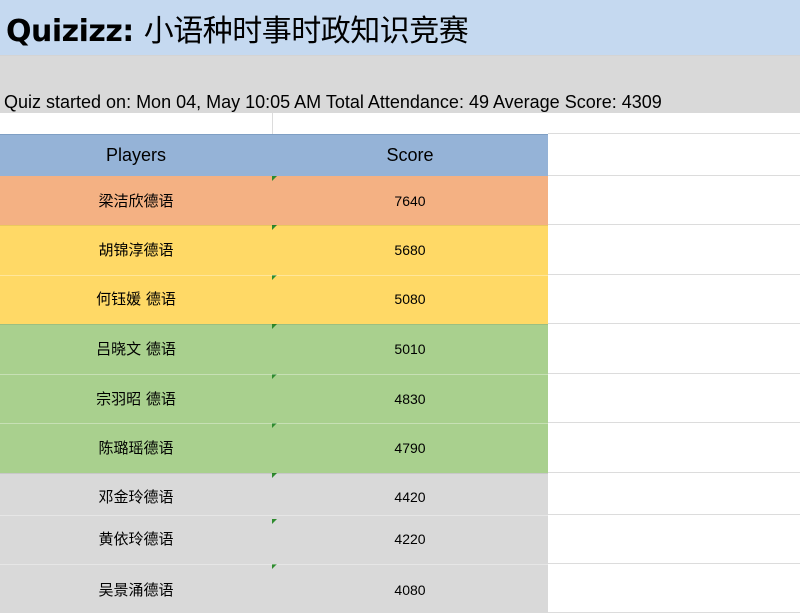 This screenshot has height=613, width=800. What do you see at coordinates (136, 250) in the screenshot?
I see `player-name: 胡锦淳德语` at bounding box center [136, 250].